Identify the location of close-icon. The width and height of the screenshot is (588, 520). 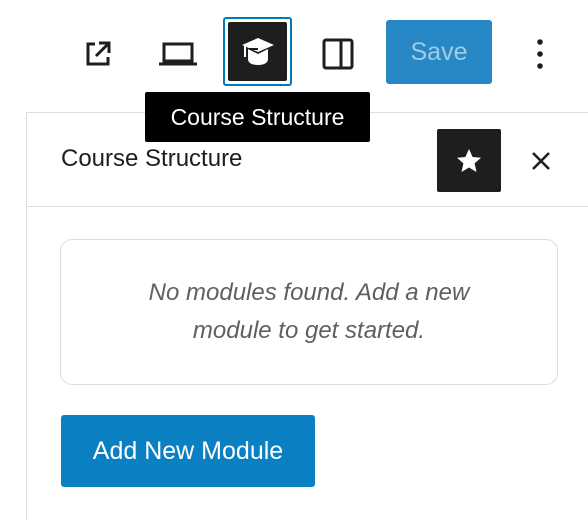
(541, 161).